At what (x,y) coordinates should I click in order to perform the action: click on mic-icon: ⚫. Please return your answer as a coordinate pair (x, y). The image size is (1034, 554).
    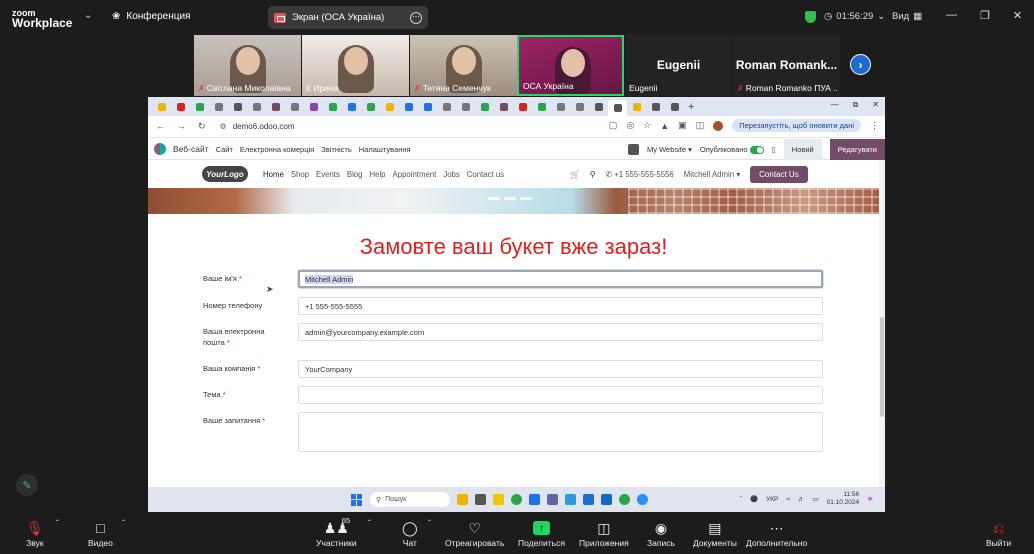
    Looking at the image, I should click on (754, 499).